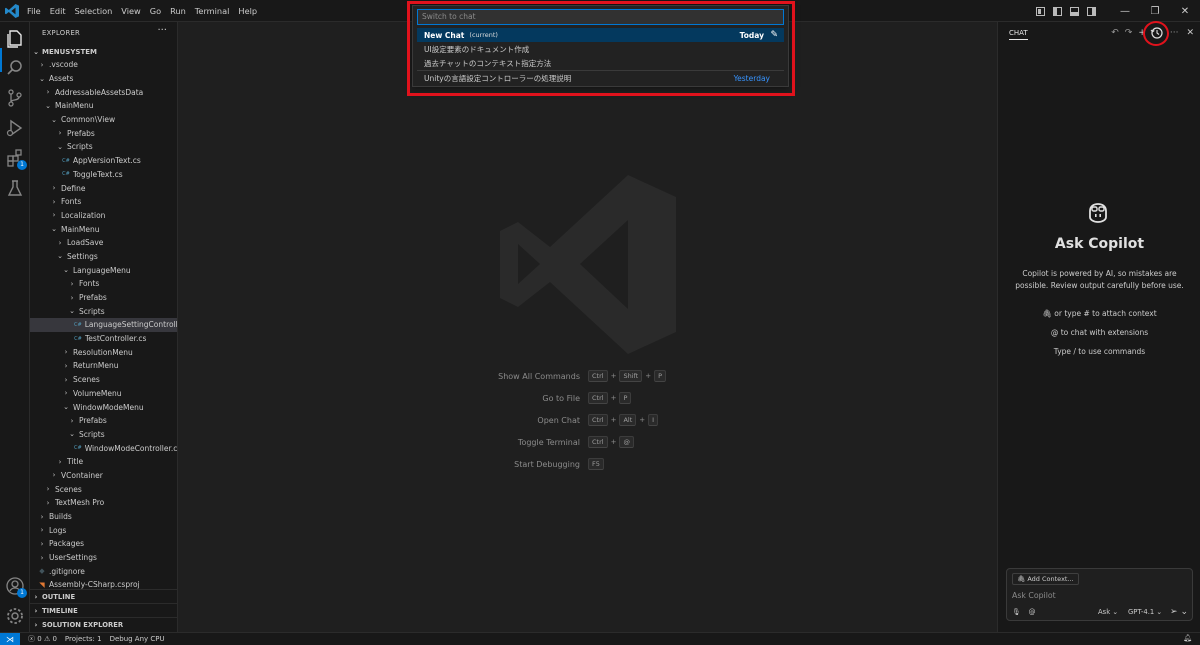 Image resolution: width=1200 pixels, height=645 pixels. Describe the element at coordinates (103, 79) in the screenshot. I see `tree-item: ⌄ Assets` at that location.